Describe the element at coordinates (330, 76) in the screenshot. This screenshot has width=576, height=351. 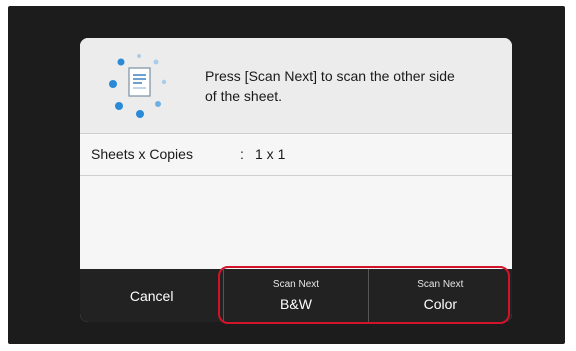
I see `message-line-1: Press [Scan Next] to scan the other side` at that location.